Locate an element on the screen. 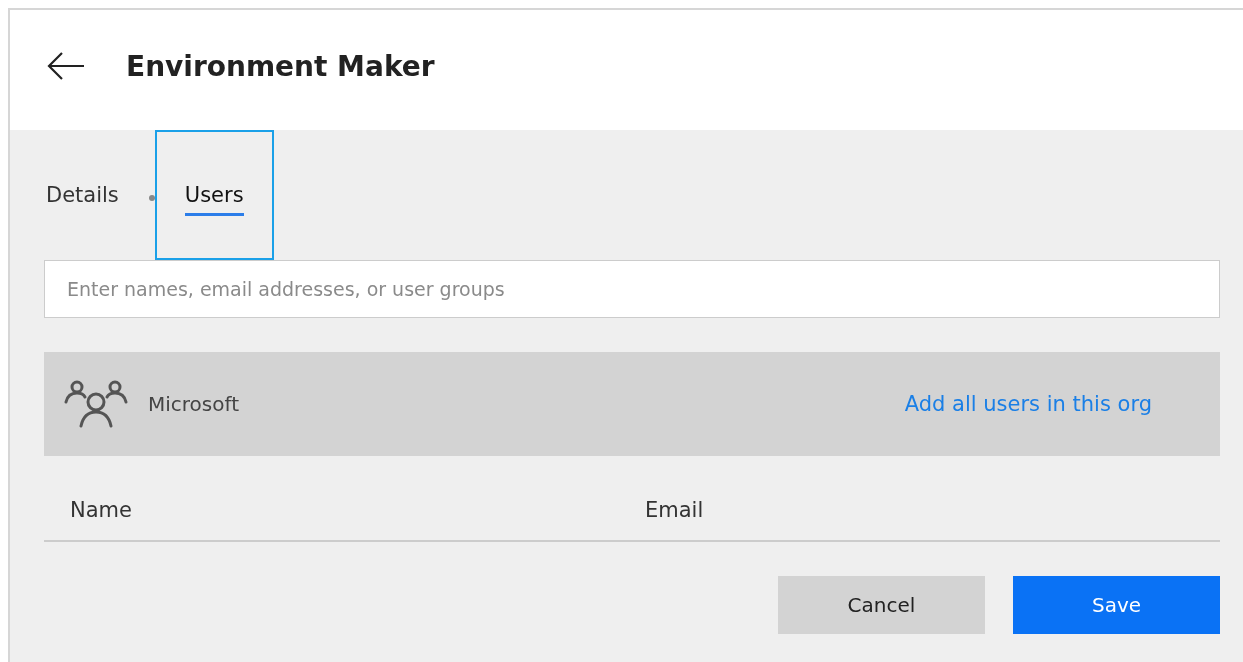 The width and height of the screenshot is (1243, 662). back-arrow-icon is located at coordinates (66, 66).